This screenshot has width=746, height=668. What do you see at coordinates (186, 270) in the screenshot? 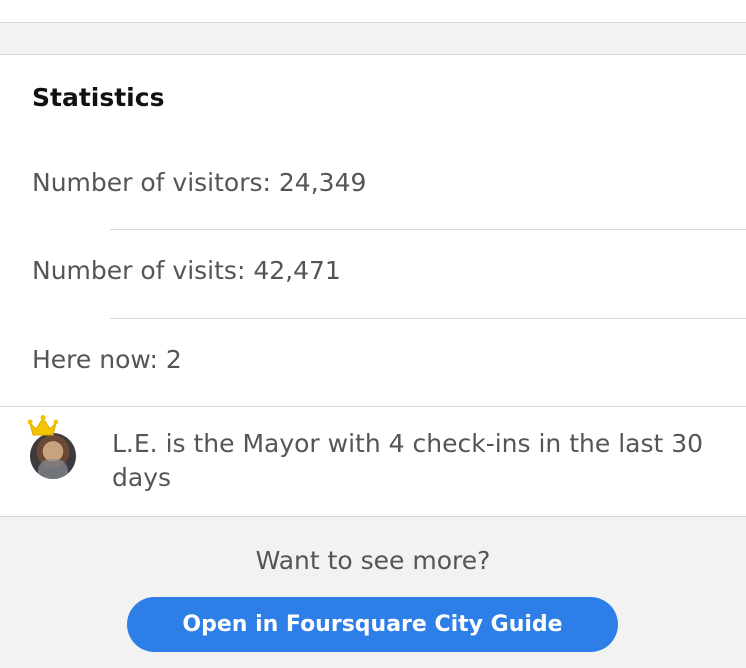
I see `visits-count: Number of visits: 42,471` at bounding box center [186, 270].